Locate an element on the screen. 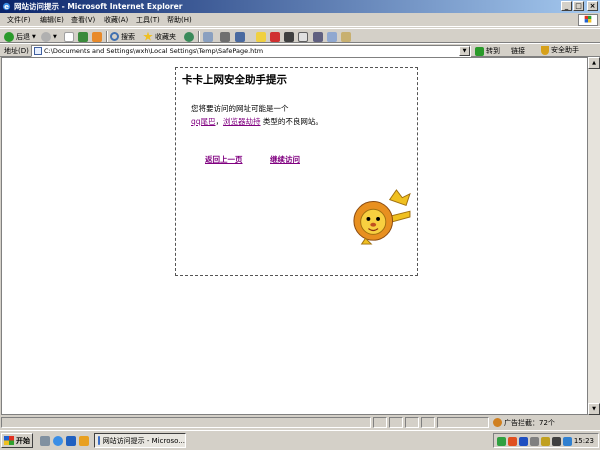 The height and width of the screenshot is (450, 600). search-button: 搜索 is located at coordinates (122, 36).